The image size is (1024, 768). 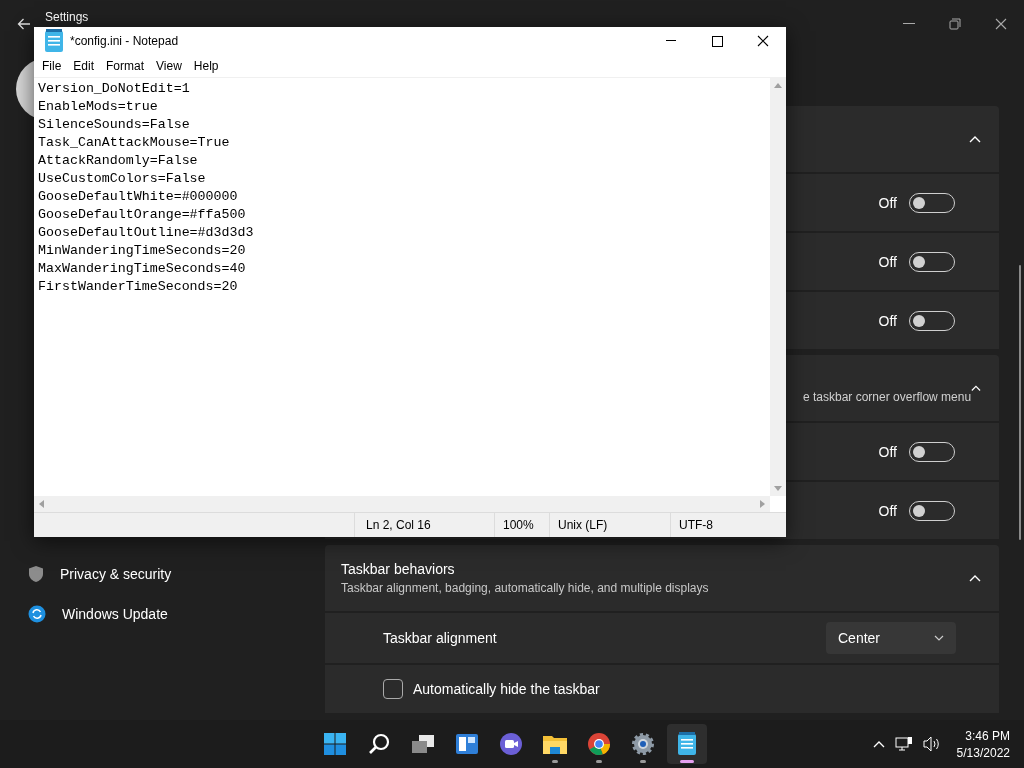 I want to click on text-line: GooseDefaultOutline=#d3d3d3, so click(x=146, y=233).